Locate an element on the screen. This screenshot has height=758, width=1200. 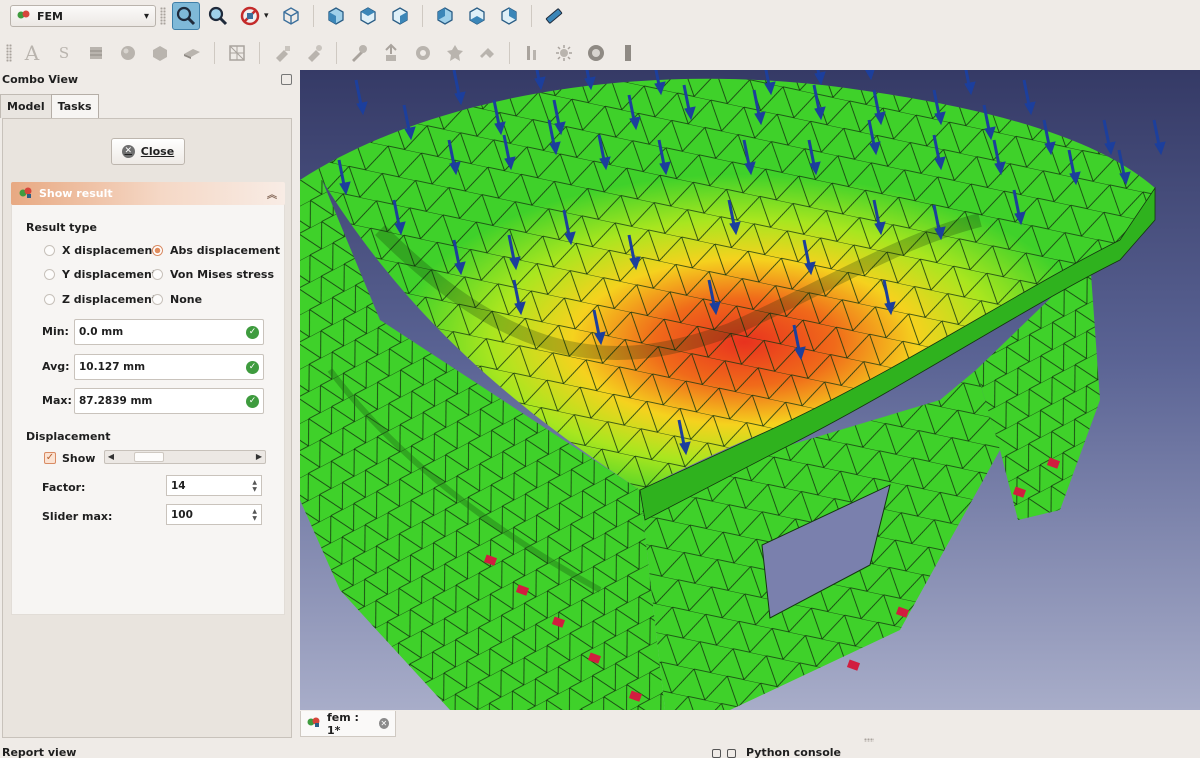
splitter-handle is located at coordinates (869, 740).